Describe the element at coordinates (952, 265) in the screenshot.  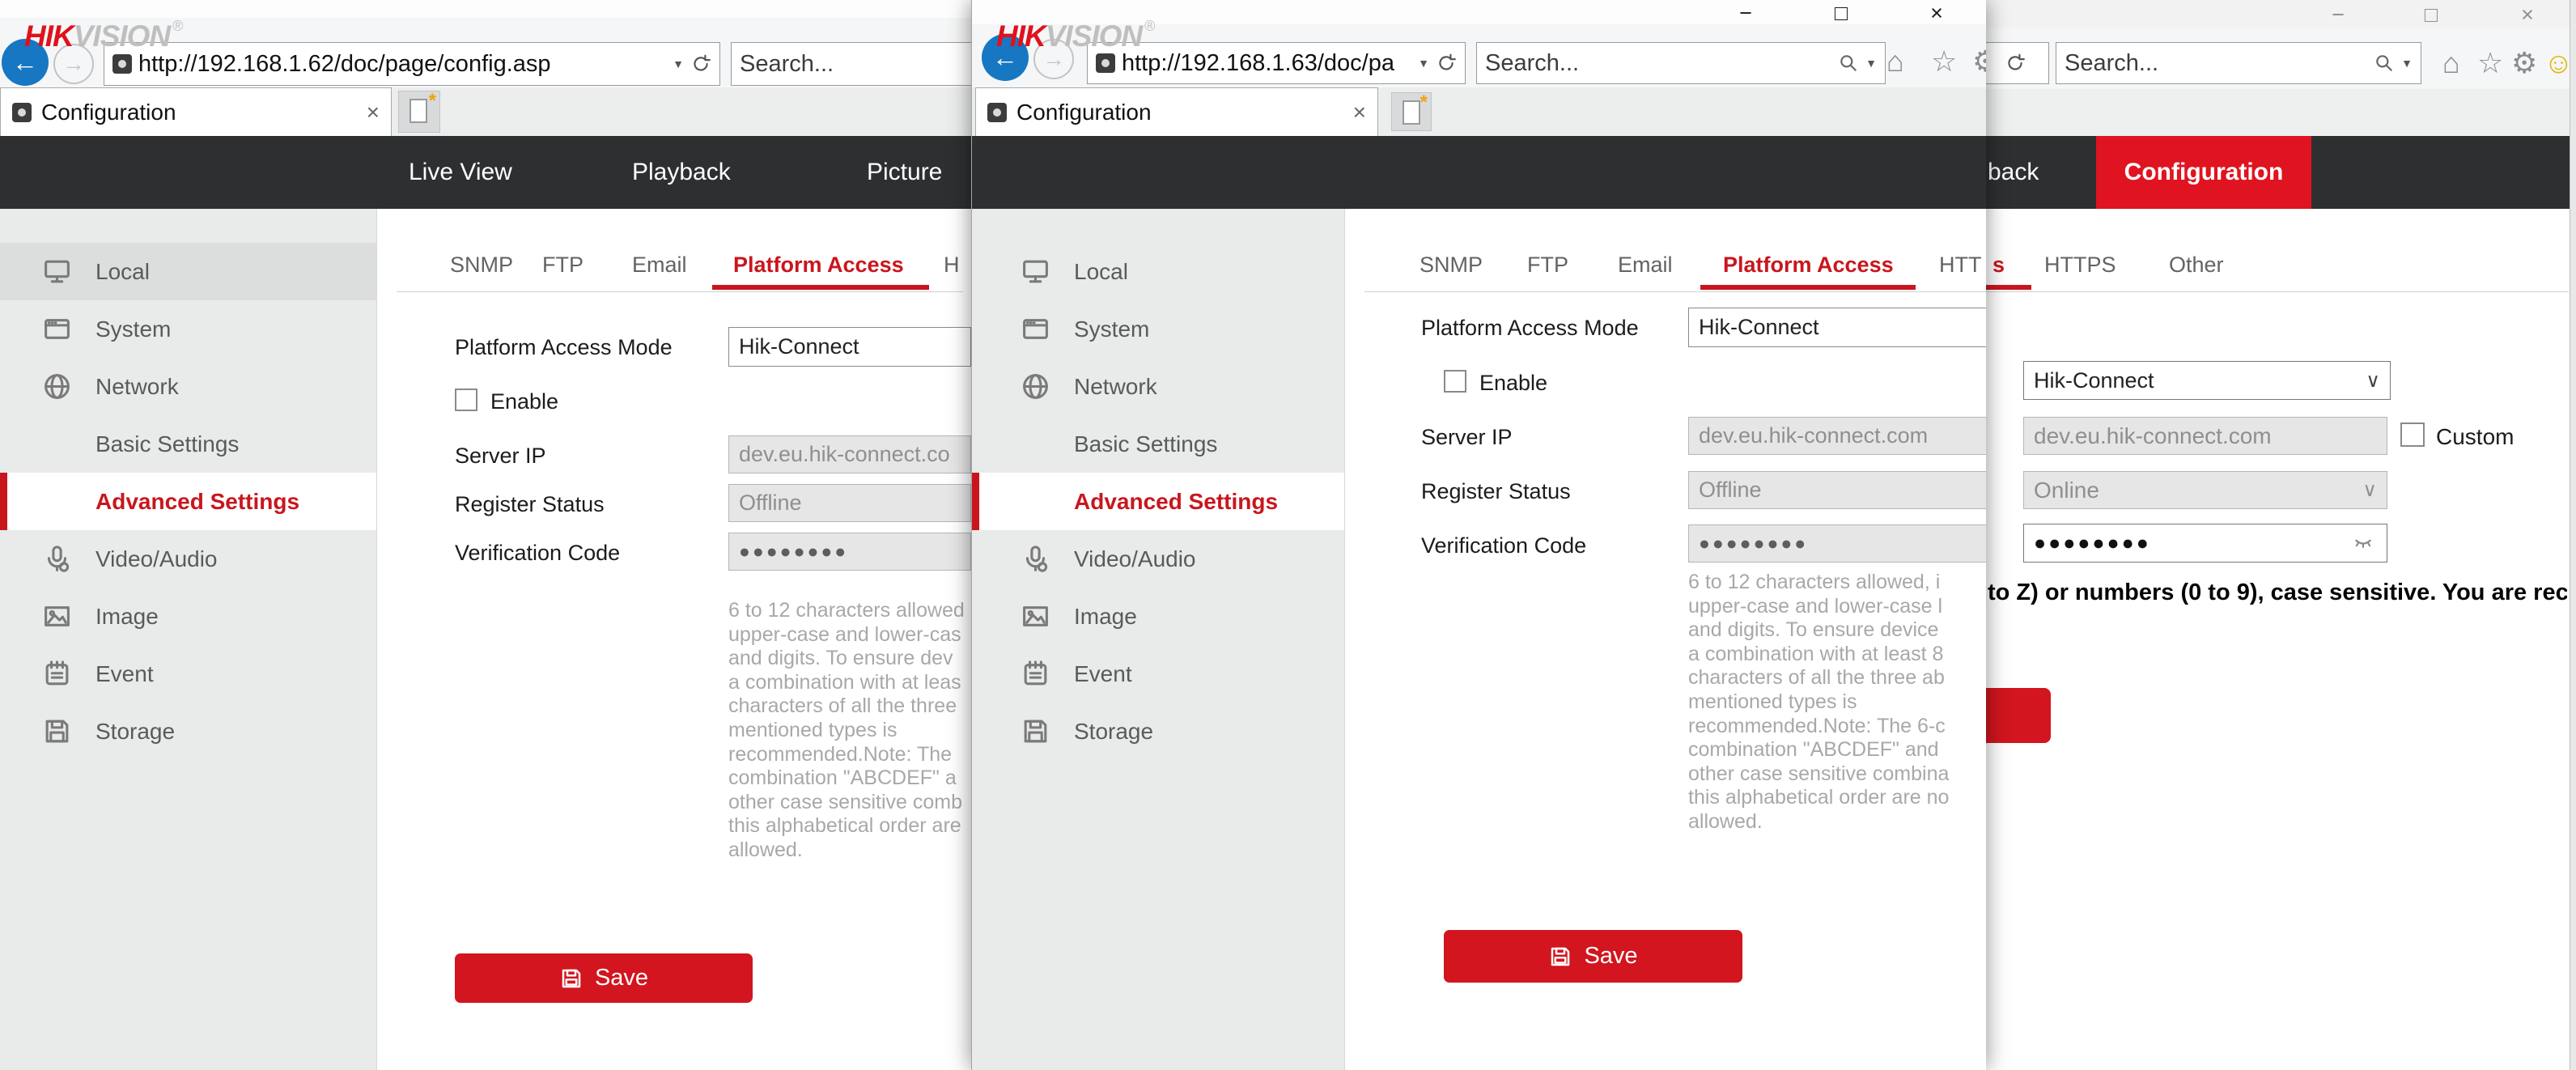
I see `tab-https-partial: H` at that location.